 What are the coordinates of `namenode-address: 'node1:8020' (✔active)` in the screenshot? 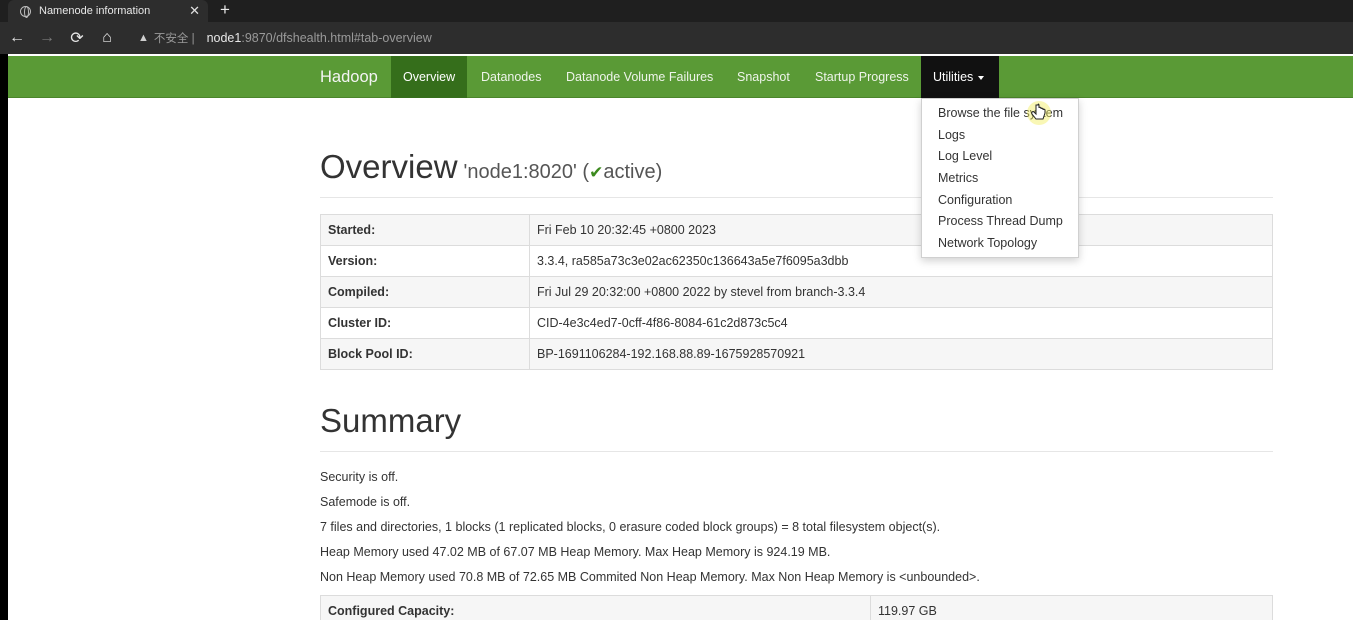 It's located at (563, 172).